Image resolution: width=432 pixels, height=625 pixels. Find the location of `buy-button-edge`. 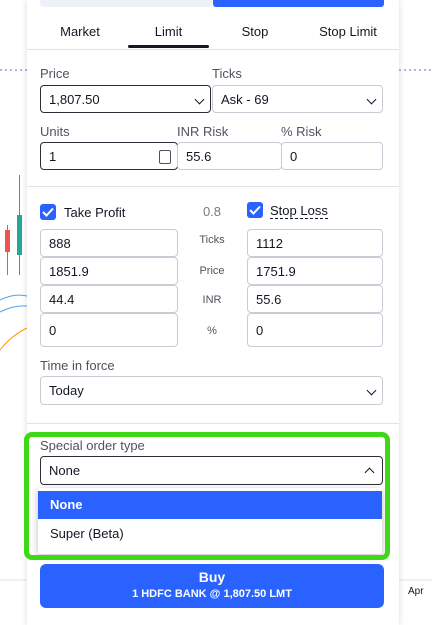

buy-button-edge is located at coordinates (298, 3).